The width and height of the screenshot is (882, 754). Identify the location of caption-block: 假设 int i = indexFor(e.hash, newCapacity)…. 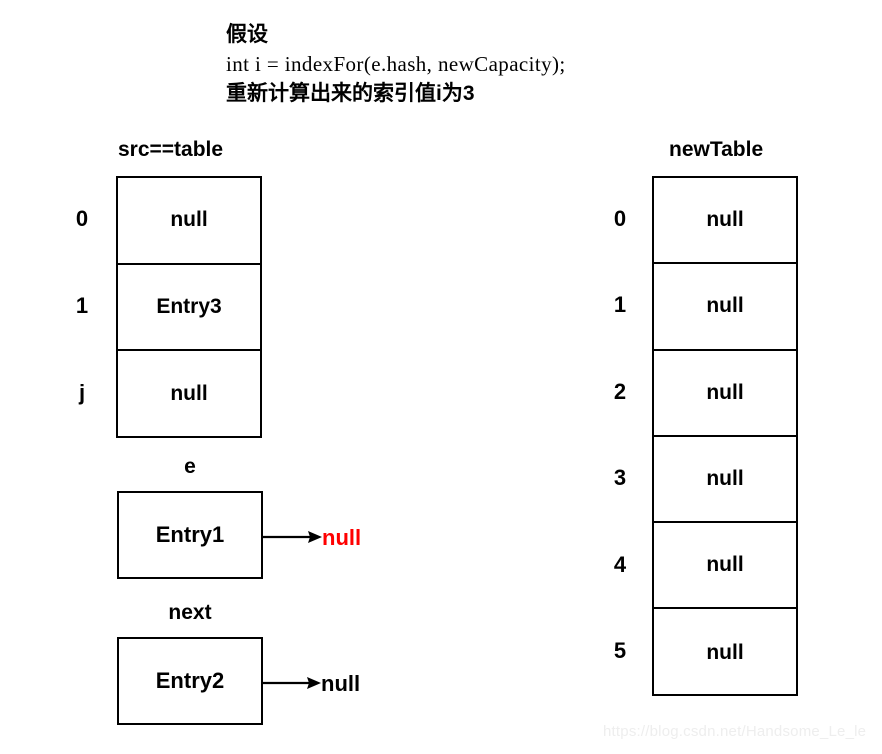
(536, 64).